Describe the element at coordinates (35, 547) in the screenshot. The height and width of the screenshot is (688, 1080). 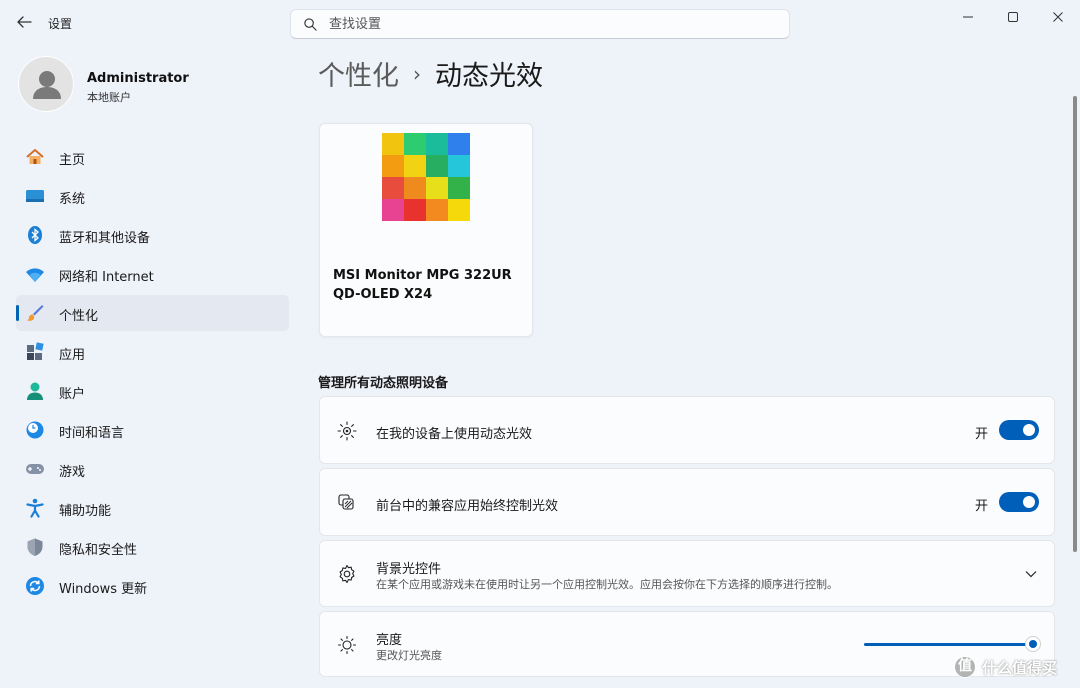
I see `shield-icon` at that location.